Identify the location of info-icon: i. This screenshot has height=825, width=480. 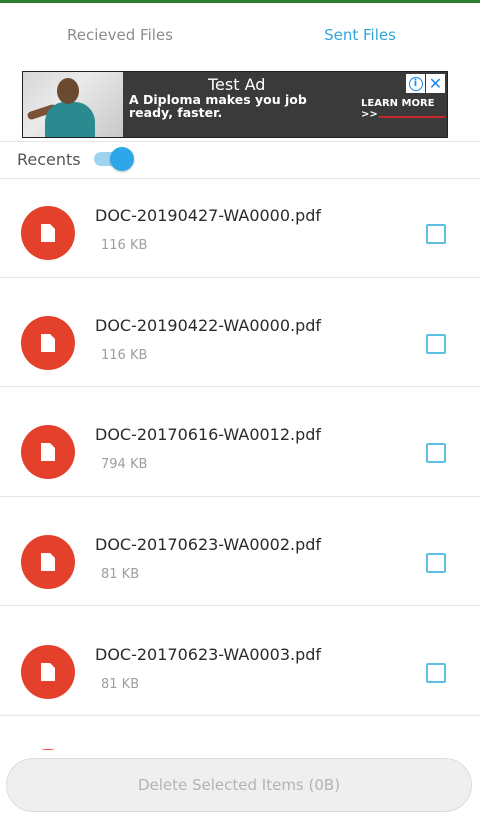
(415, 83).